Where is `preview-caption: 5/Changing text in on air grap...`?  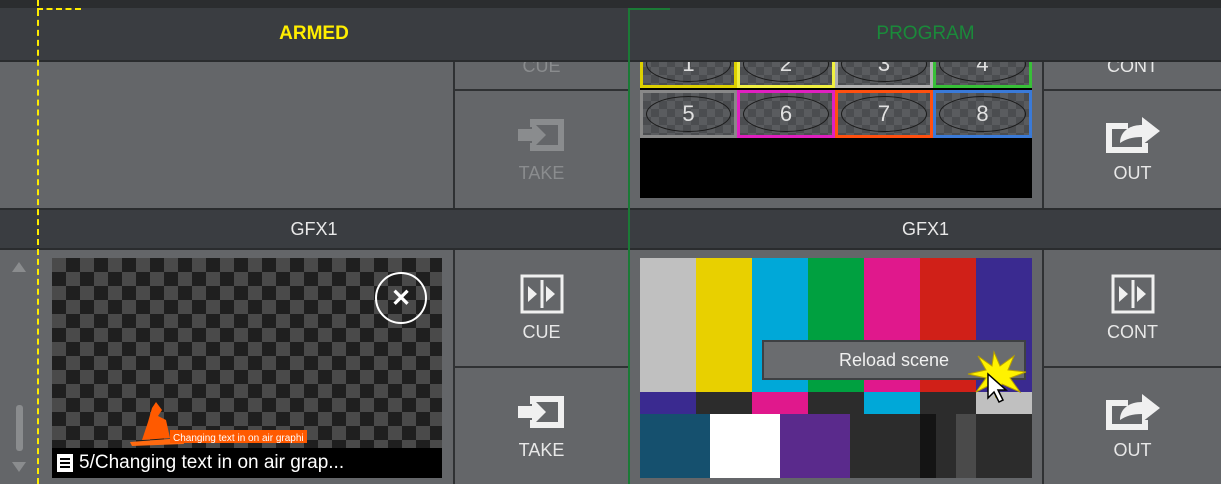
preview-caption: 5/Changing text in on air grap... is located at coordinates (212, 462).